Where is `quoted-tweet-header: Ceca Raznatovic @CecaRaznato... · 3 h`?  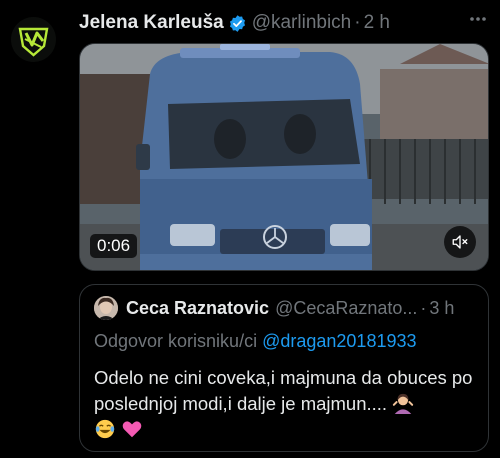 quoted-tweet-header: Ceca Raznatovic @CecaRaznato... · 3 h is located at coordinates (286, 308).